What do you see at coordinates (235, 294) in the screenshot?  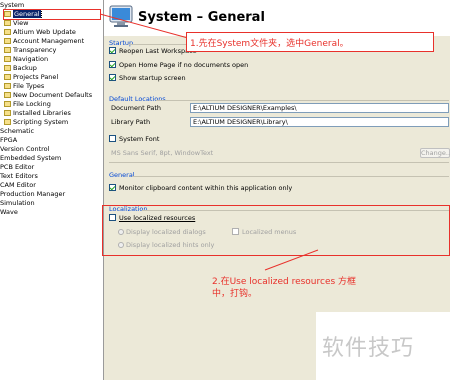 I see `annotation-step-2-line2: 中，打钩。` at bounding box center [235, 294].